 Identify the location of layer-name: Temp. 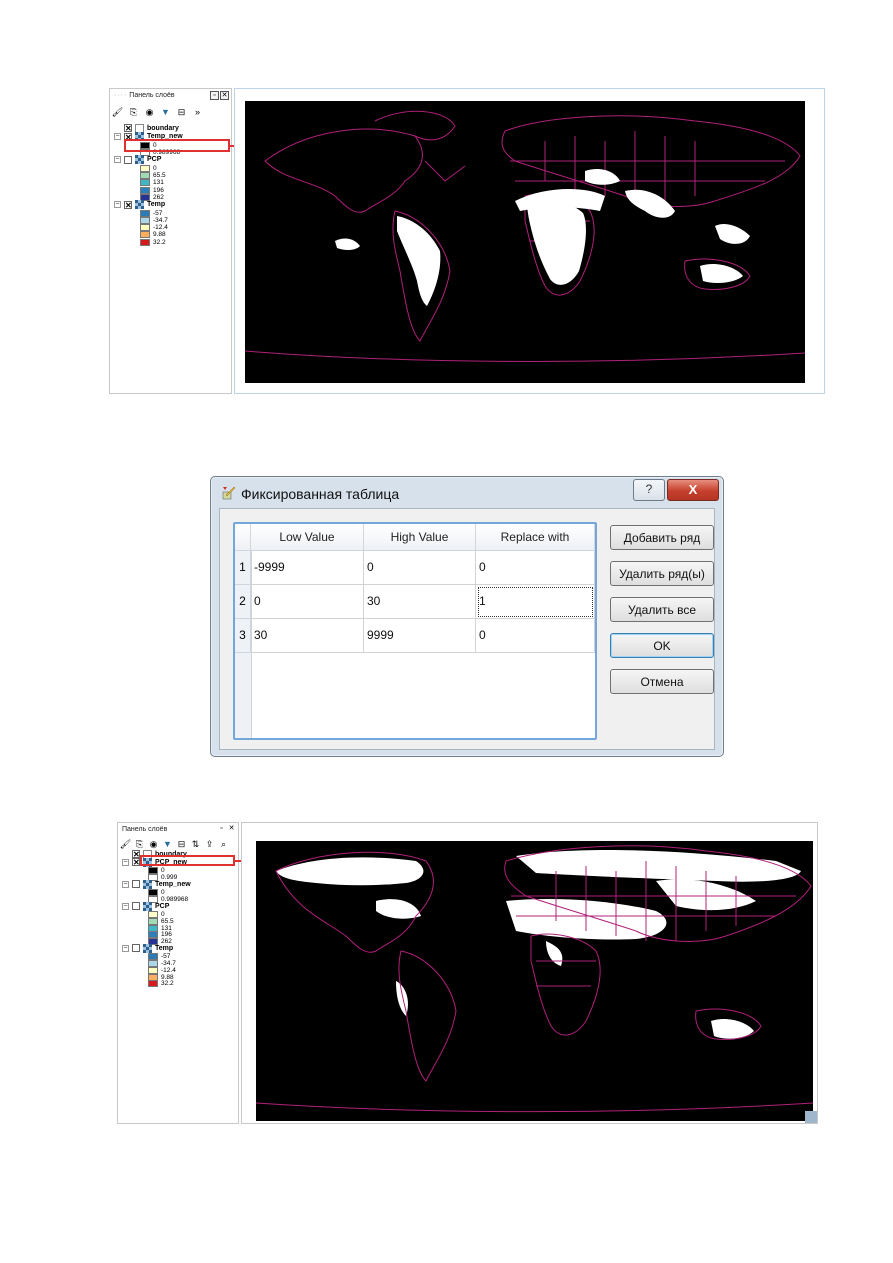
(156, 204).